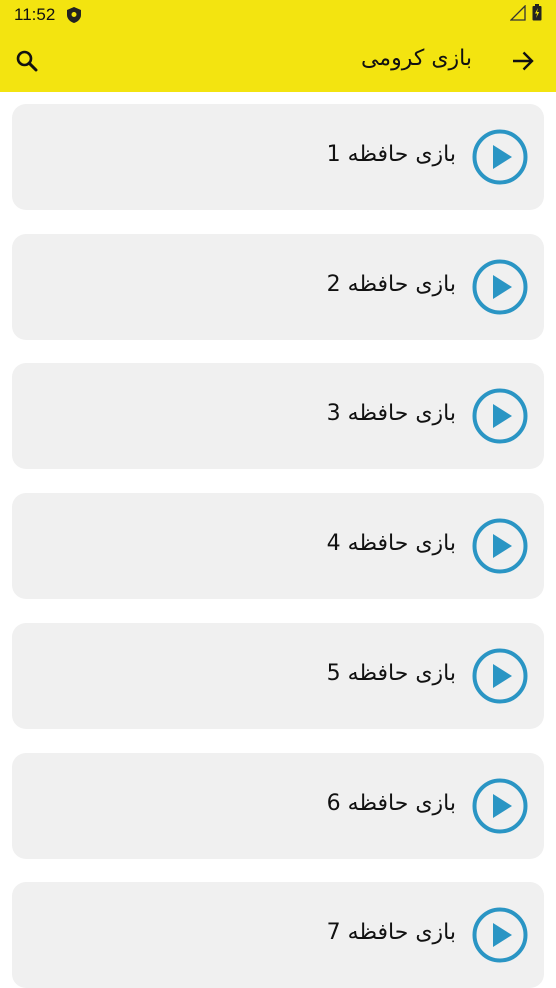 The width and height of the screenshot is (556, 988). What do you see at coordinates (391, 414) in the screenshot?
I see `game-card-label: بازی حافظه 3` at bounding box center [391, 414].